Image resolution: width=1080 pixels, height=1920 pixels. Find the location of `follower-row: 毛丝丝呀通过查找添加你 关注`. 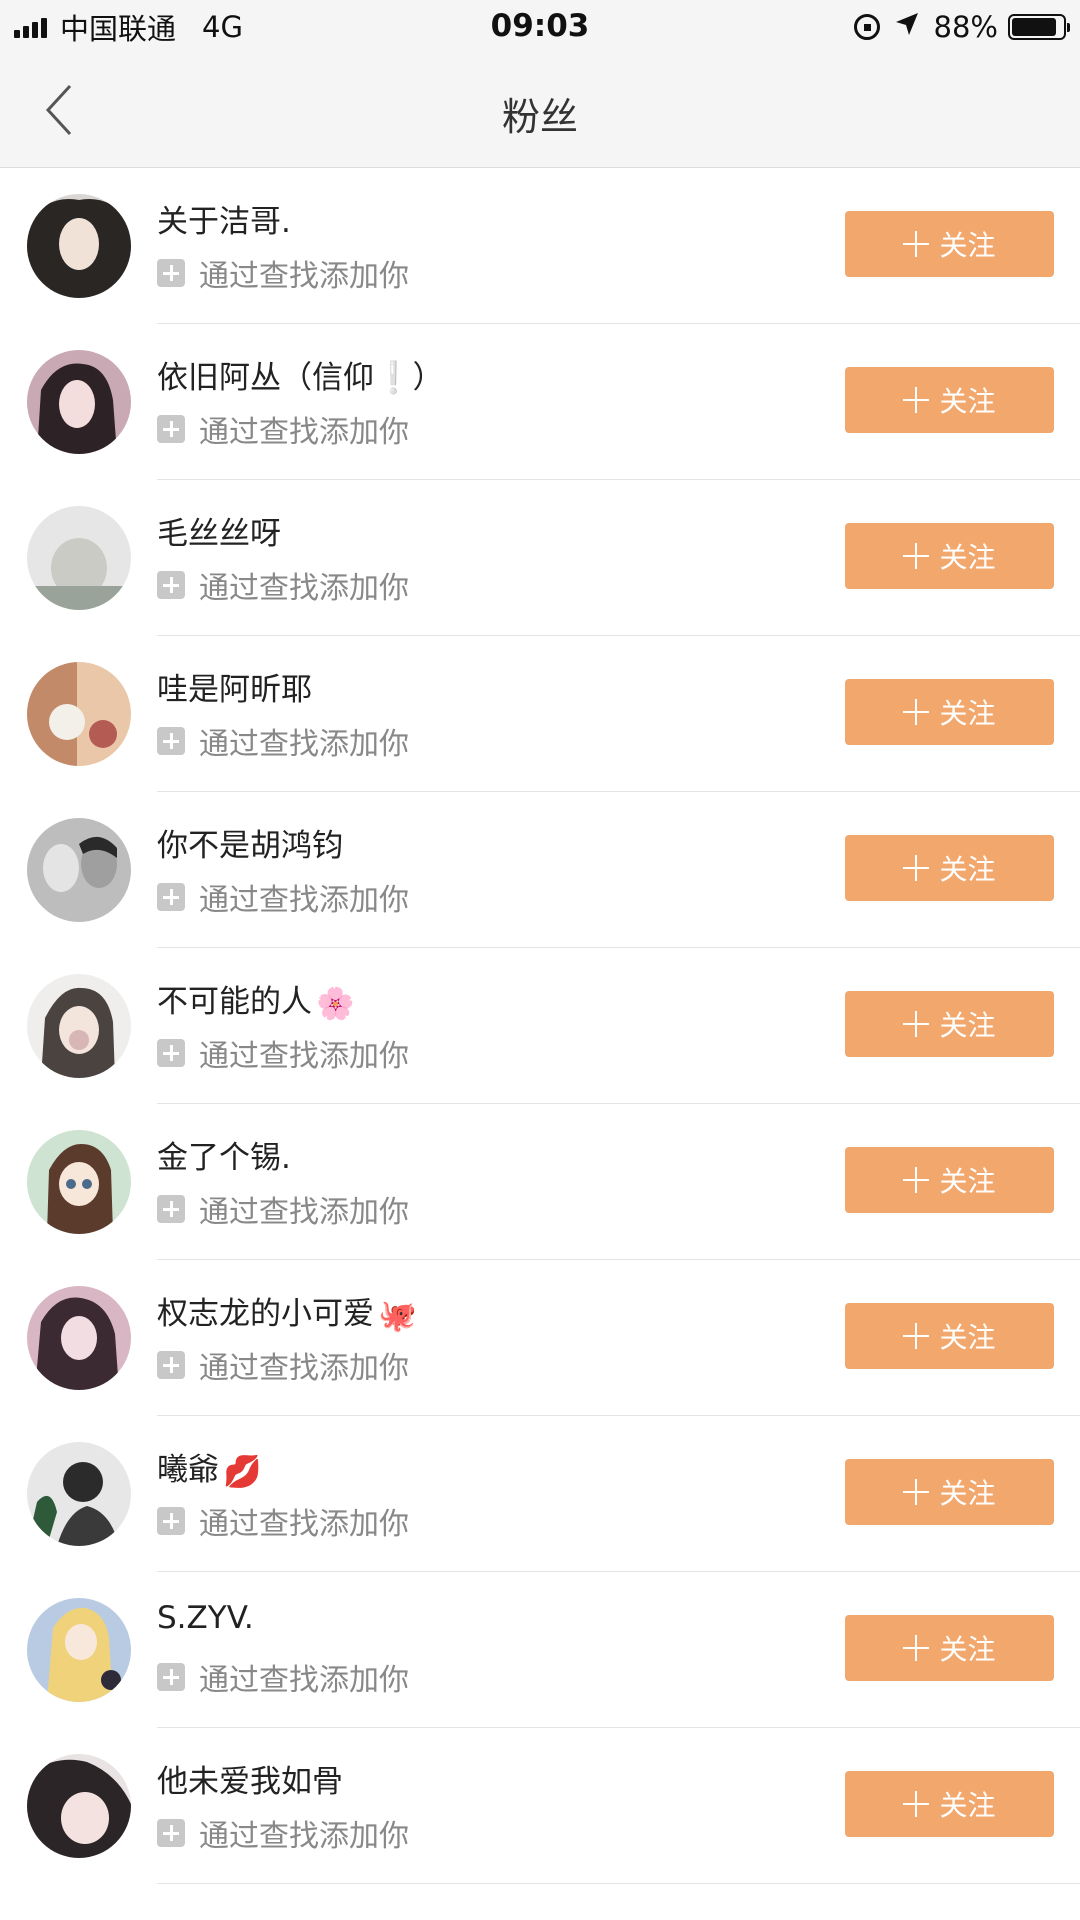

follower-row: 毛丝丝呀通过查找添加你 关注 is located at coordinates (540, 558).